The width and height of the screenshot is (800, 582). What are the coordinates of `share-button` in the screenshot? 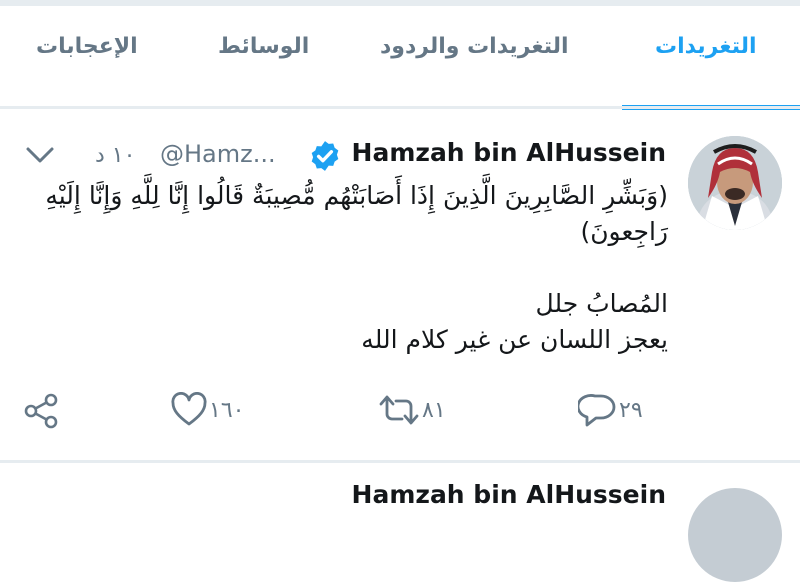 It's located at (42, 412).